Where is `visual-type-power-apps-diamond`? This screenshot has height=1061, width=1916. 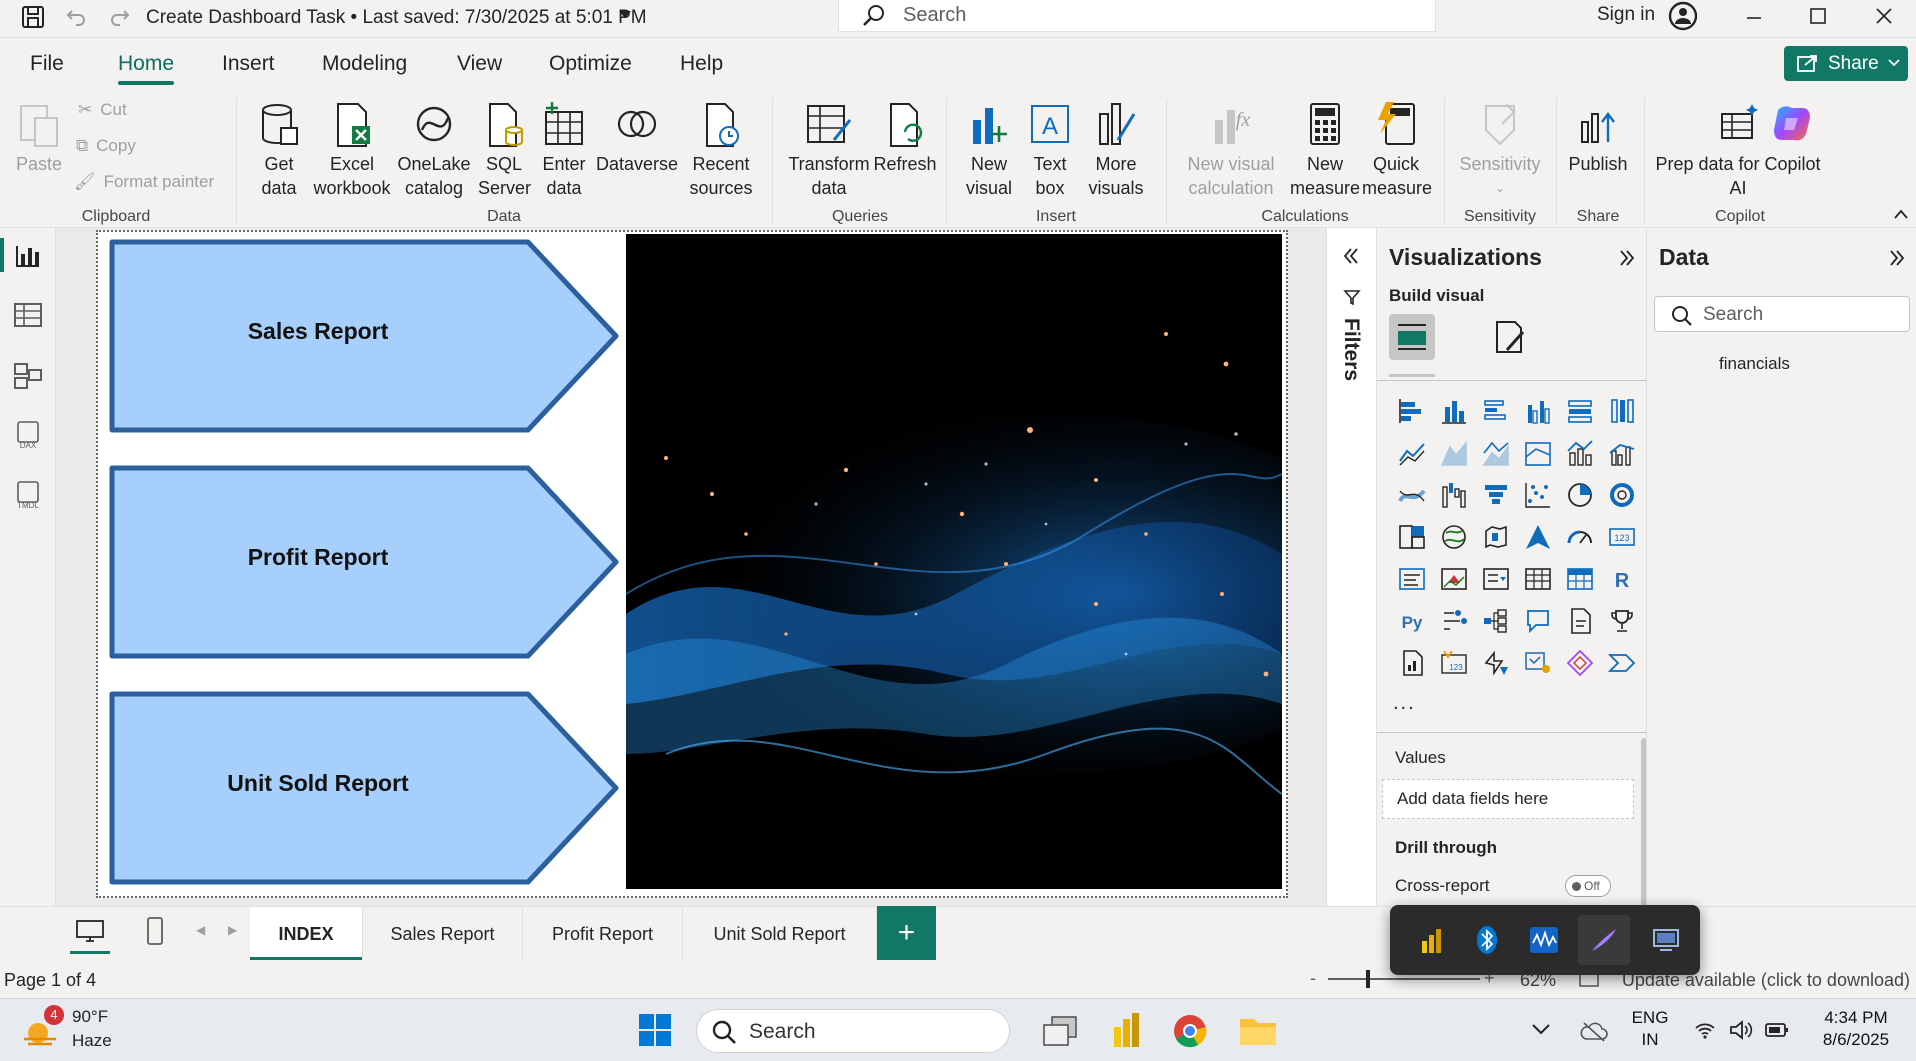 visual-type-power-apps-diamond is located at coordinates (1580, 663).